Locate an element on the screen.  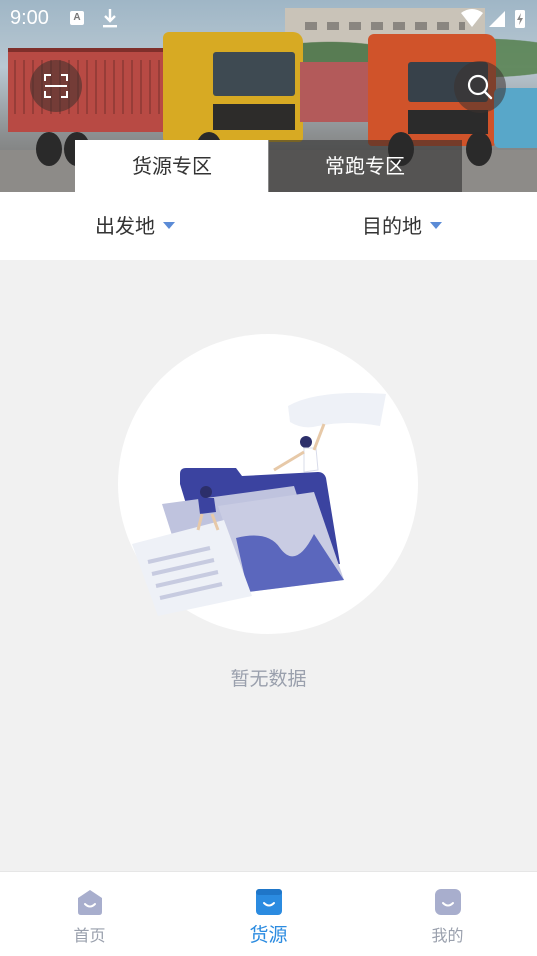
home-icon is located at coordinates (90, 902).